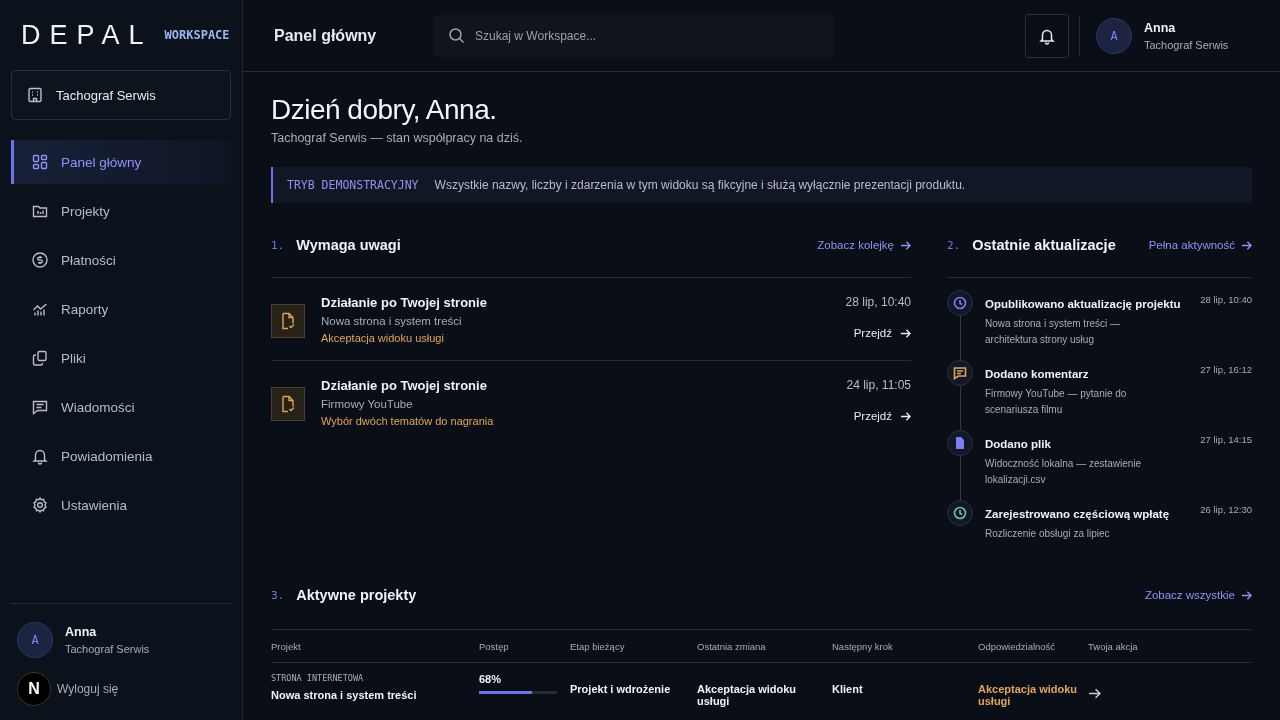 The width and height of the screenshot is (1280, 720). I want to click on nav-item: Panel główny, so click(121, 162).